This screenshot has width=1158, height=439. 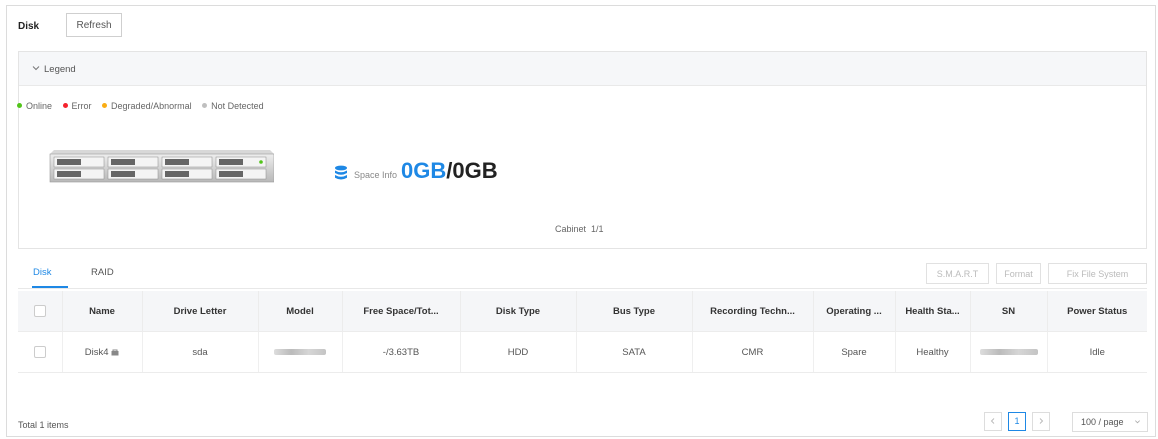 What do you see at coordinates (77, 106) in the screenshot?
I see `legend-error: Error` at bounding box center [77, 106].